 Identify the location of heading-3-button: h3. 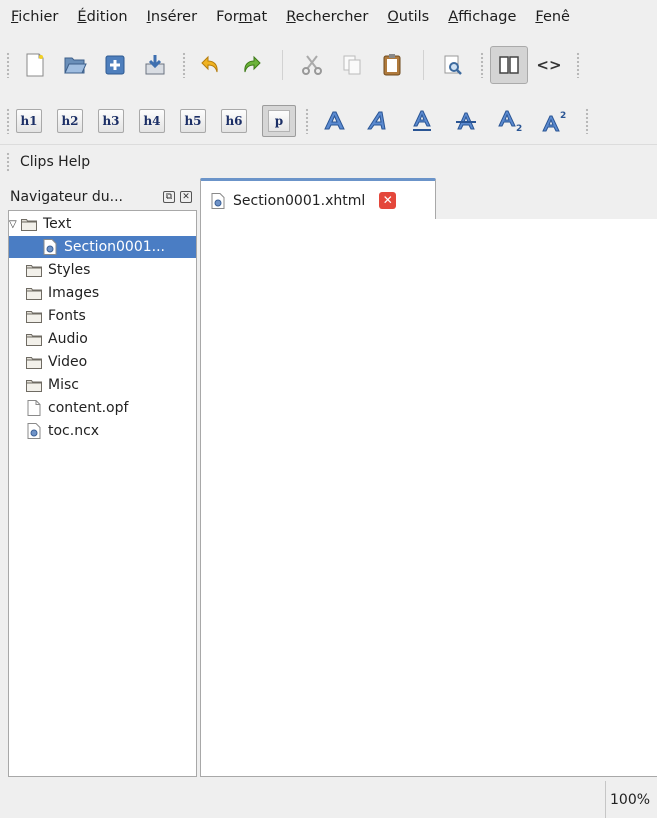
(111, 121).